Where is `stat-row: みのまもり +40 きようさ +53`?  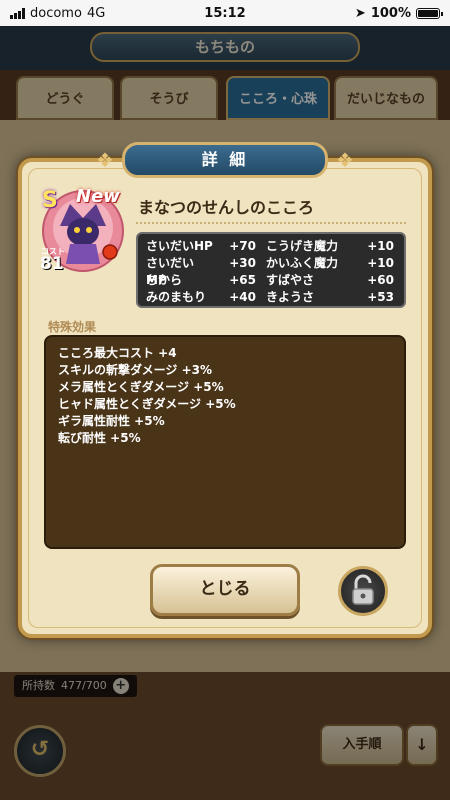
stat-row: みのまもり +40 きようさ +53 is located at coordinates (271, 297).